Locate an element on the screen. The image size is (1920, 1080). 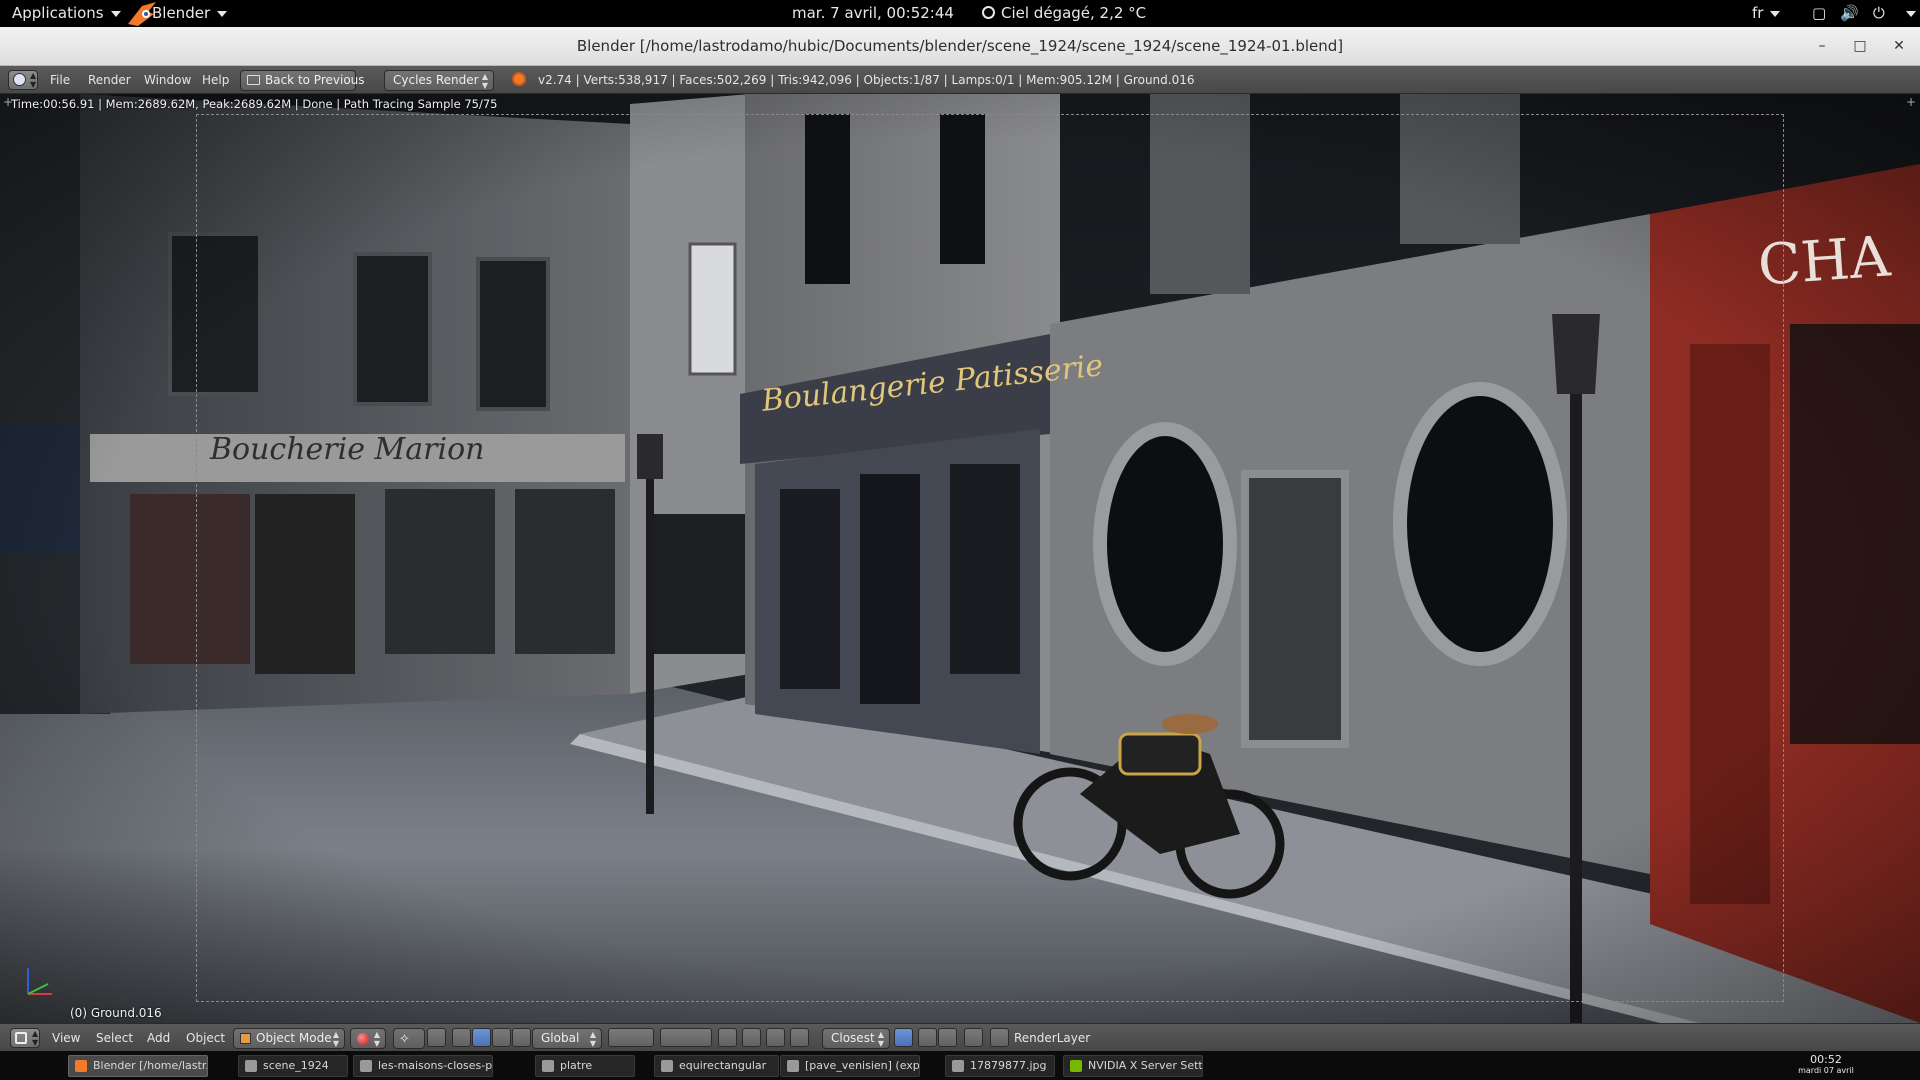
scale-manipulator-icon is located at coordinates (521, 1037).